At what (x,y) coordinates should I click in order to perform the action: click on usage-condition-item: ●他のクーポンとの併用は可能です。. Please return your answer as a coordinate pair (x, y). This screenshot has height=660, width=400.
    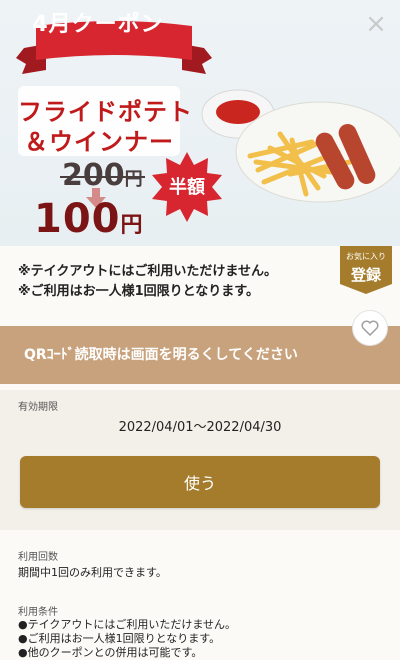
    Looking at the image, I should click on (110, 652).